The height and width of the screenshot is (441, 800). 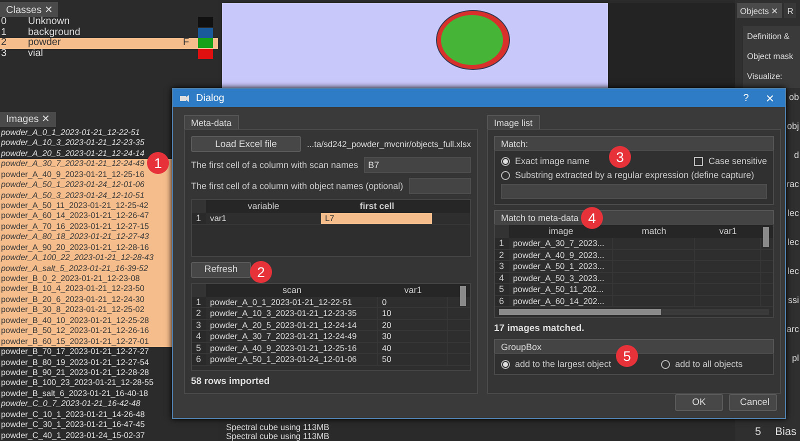 What do you see at coordinates (545, 161) in the screenshot?
I see `radio-button: Exact image name` at bounding box center [545, 161].